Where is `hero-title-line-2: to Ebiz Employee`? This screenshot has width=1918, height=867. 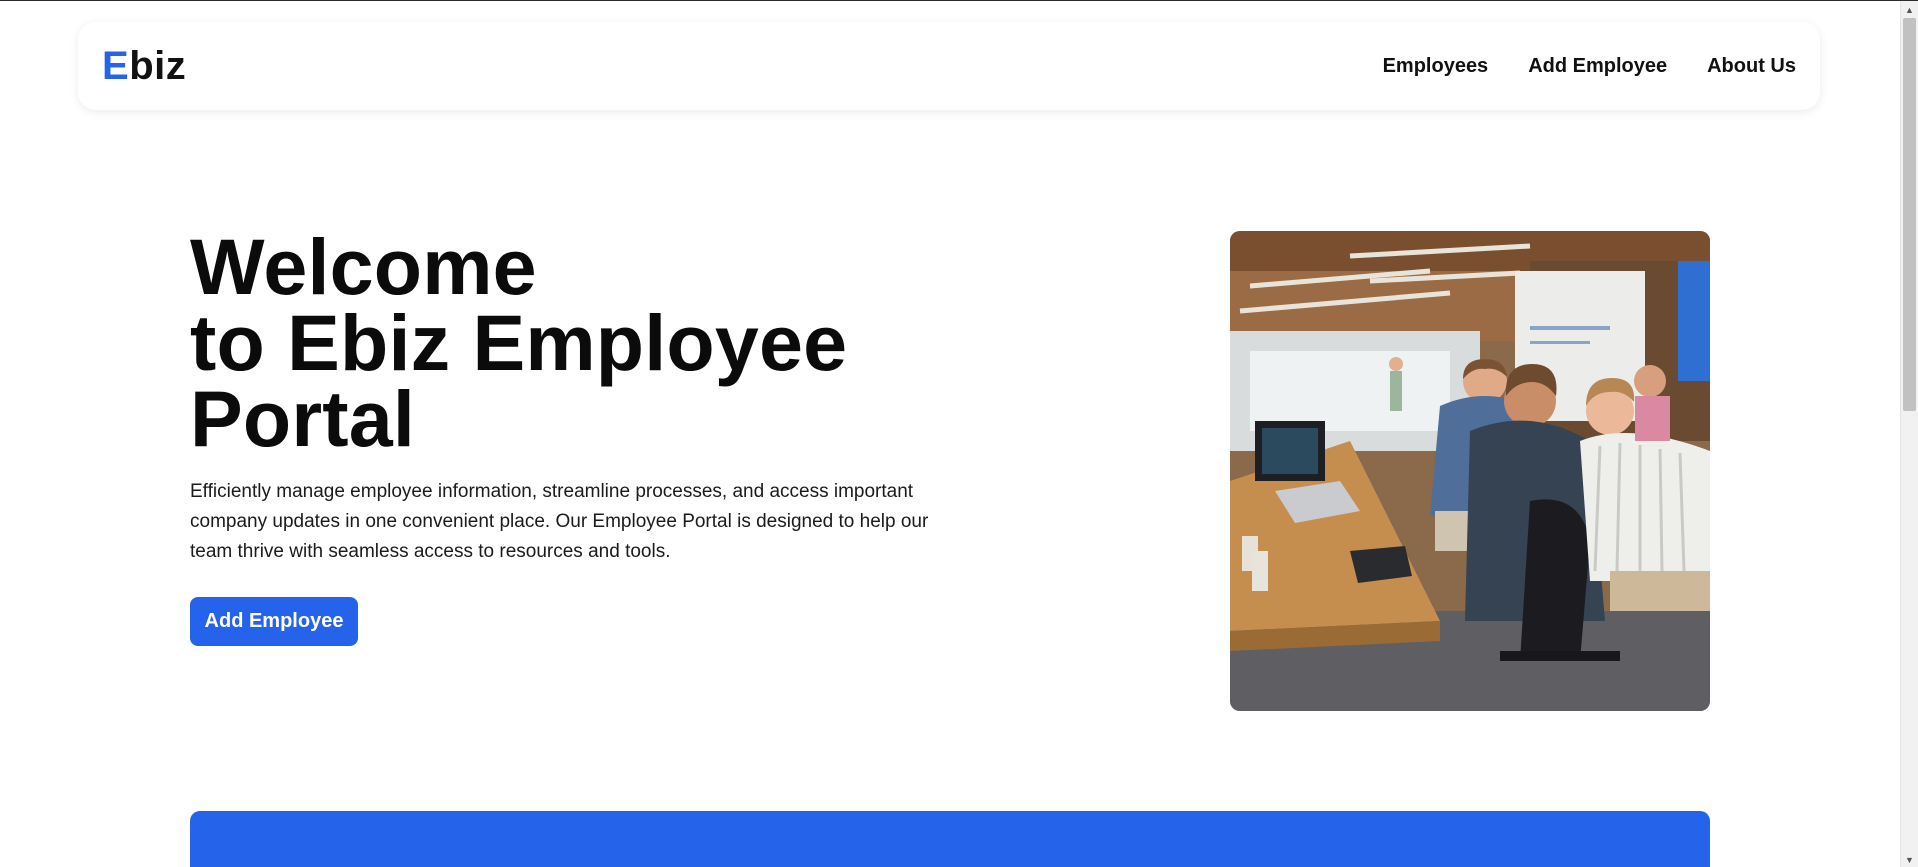
hero-title-line-2: to Ebiz Employee is located at coordinates (519, 342).